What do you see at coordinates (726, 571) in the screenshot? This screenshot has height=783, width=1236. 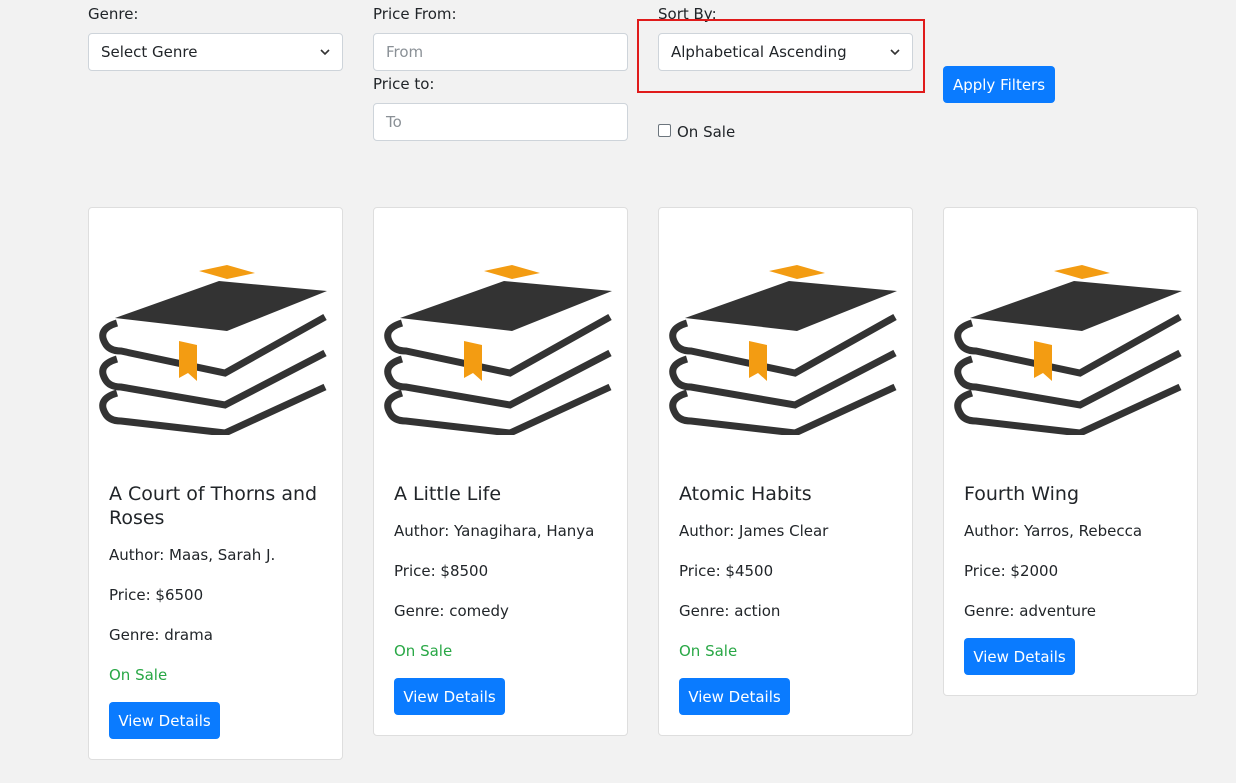 I see `book-price: Price: $4500` at bounding box center [726, 571].